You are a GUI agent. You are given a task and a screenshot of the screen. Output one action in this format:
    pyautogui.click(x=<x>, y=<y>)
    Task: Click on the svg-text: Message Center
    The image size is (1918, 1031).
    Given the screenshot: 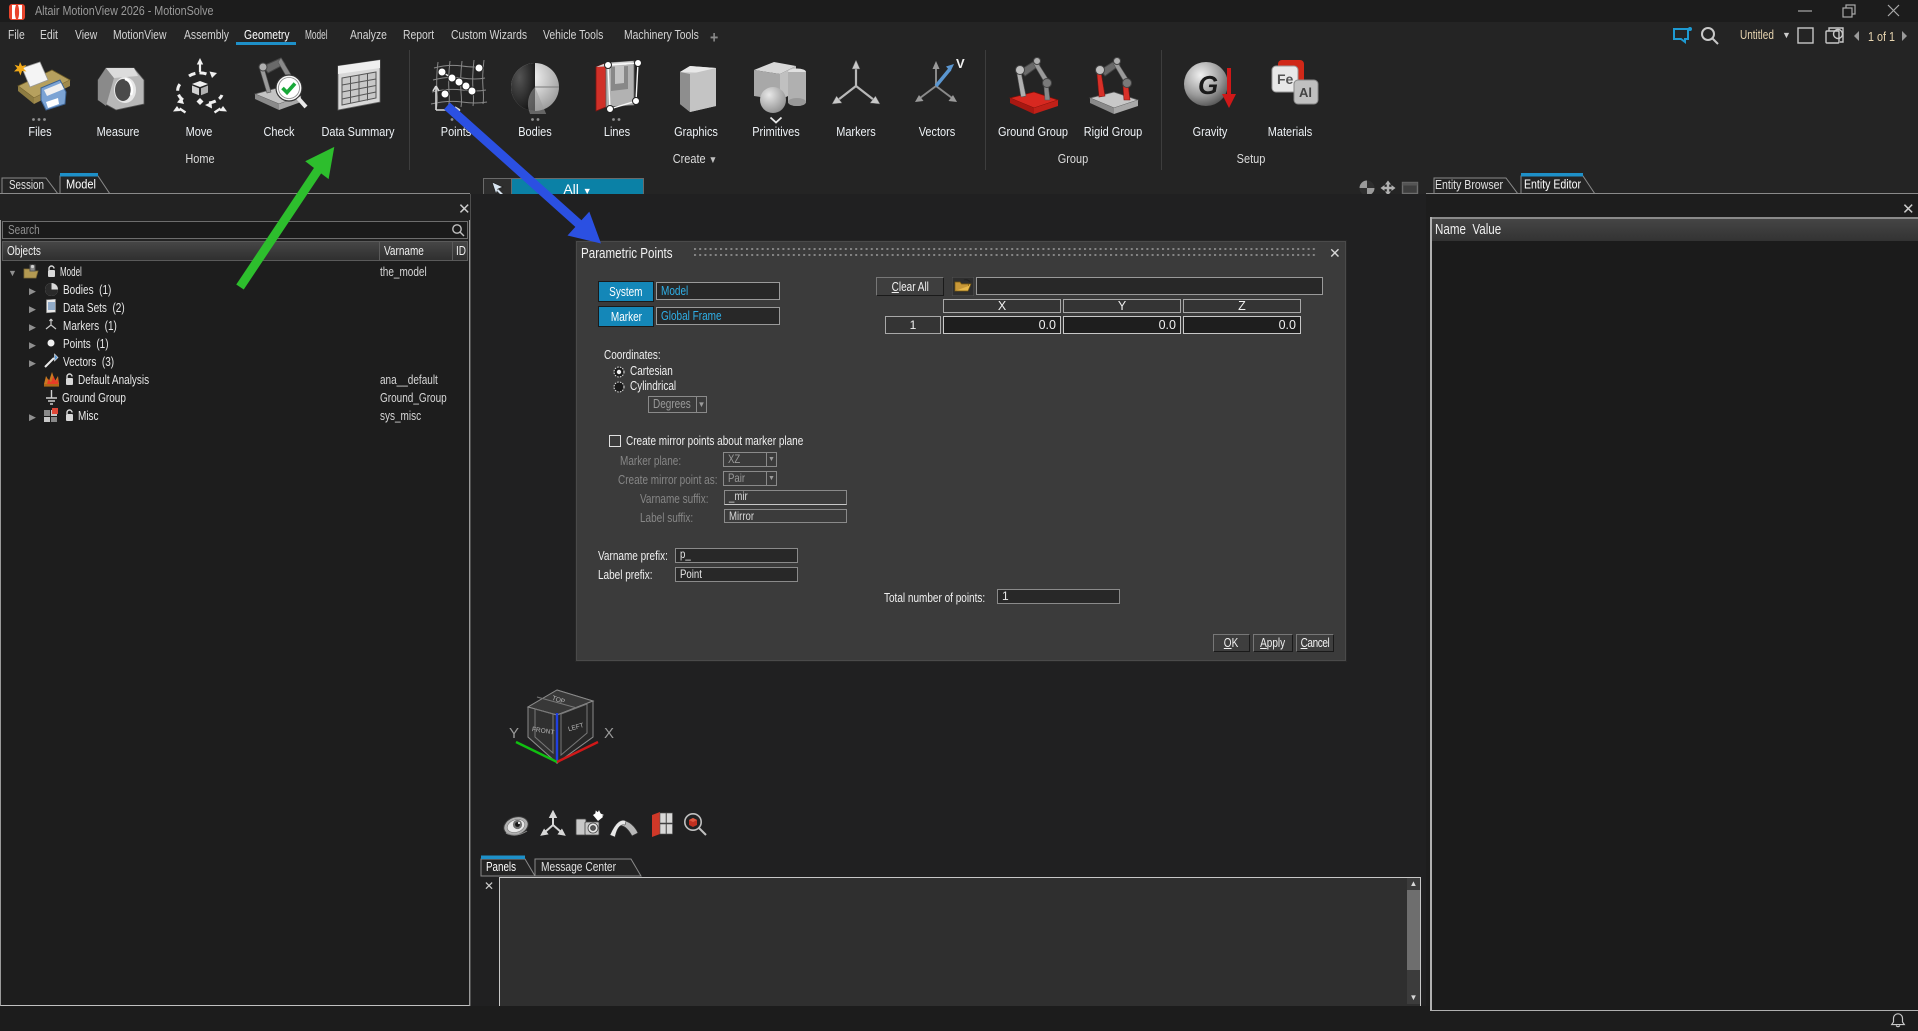 What is the action you would take?
    pyautogui.click(x=578, y=867)
    